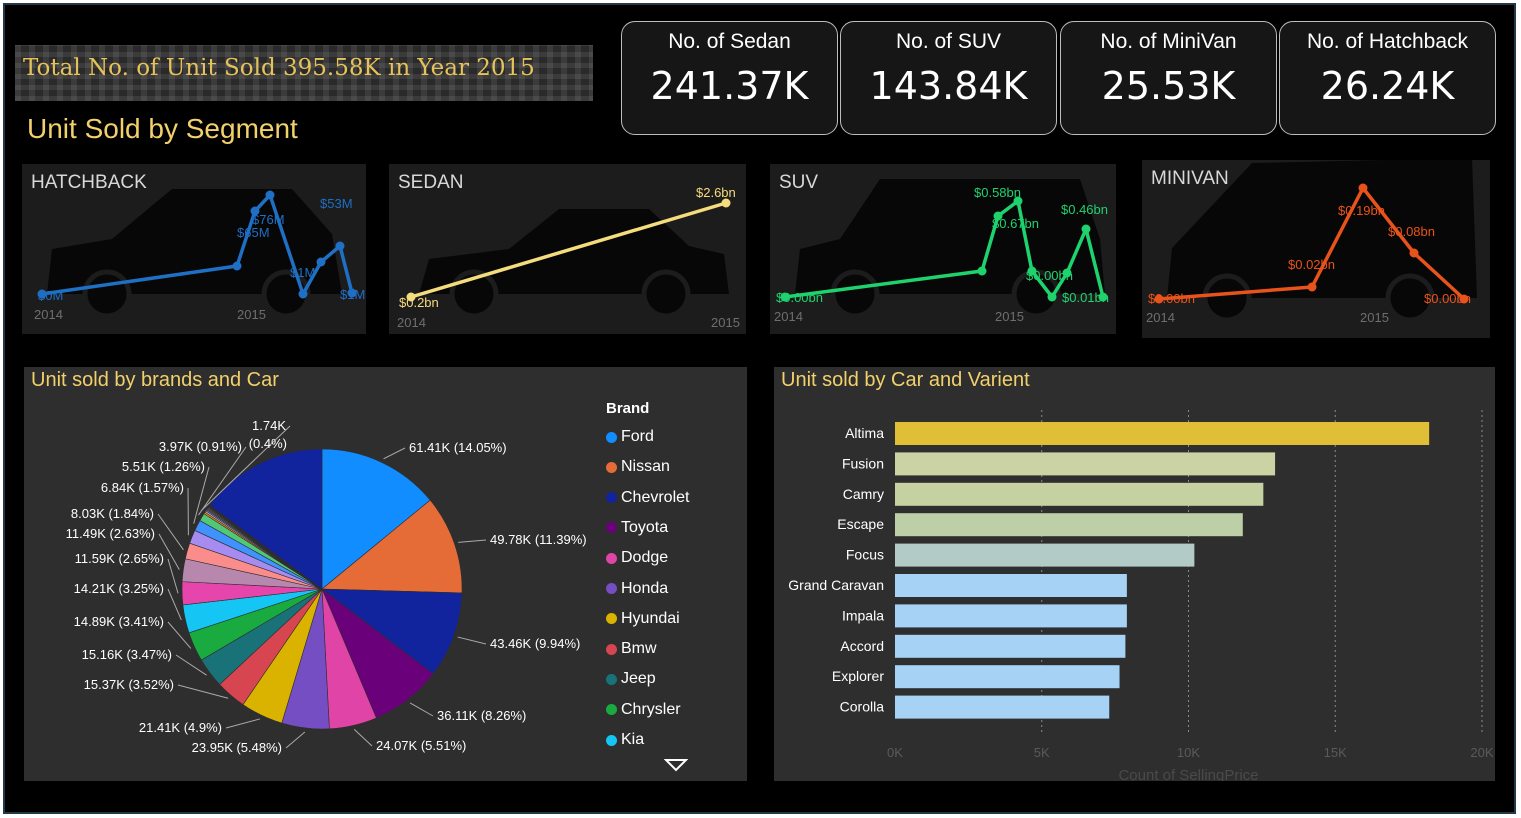  Describe the element at coordinates (863, 494) in the screenshot. I see `y-category-label: Camry` at that location.